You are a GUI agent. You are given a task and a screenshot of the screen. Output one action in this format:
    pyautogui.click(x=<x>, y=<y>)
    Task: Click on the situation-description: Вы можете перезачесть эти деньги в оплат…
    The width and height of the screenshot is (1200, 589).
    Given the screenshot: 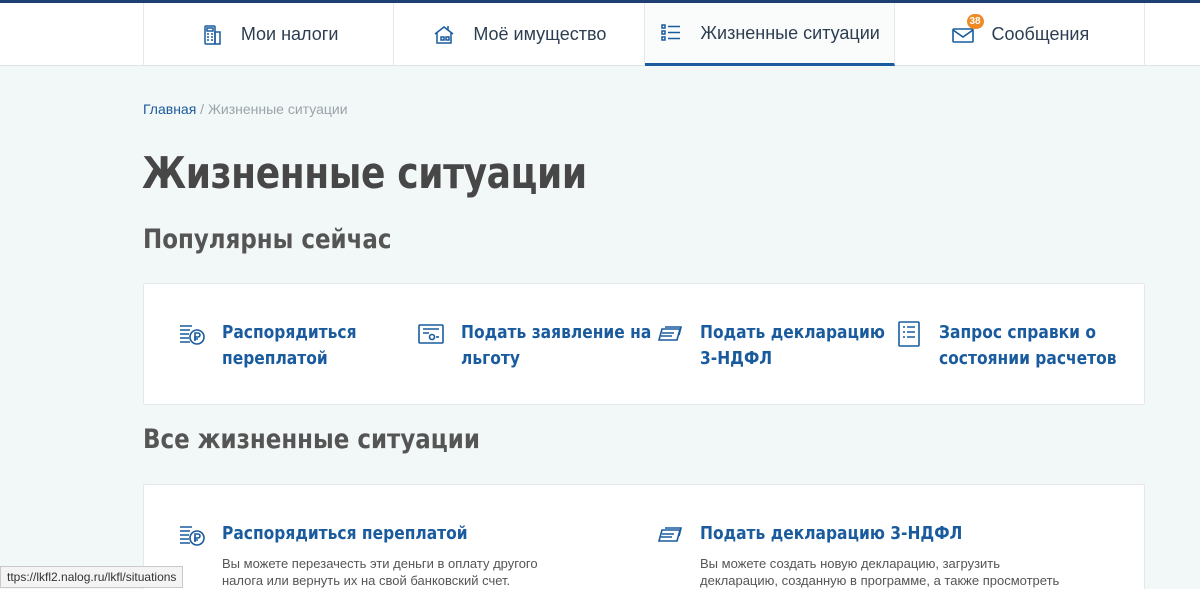 What is the action you would take?
    pyautogui.click(x=380, y=572)
    